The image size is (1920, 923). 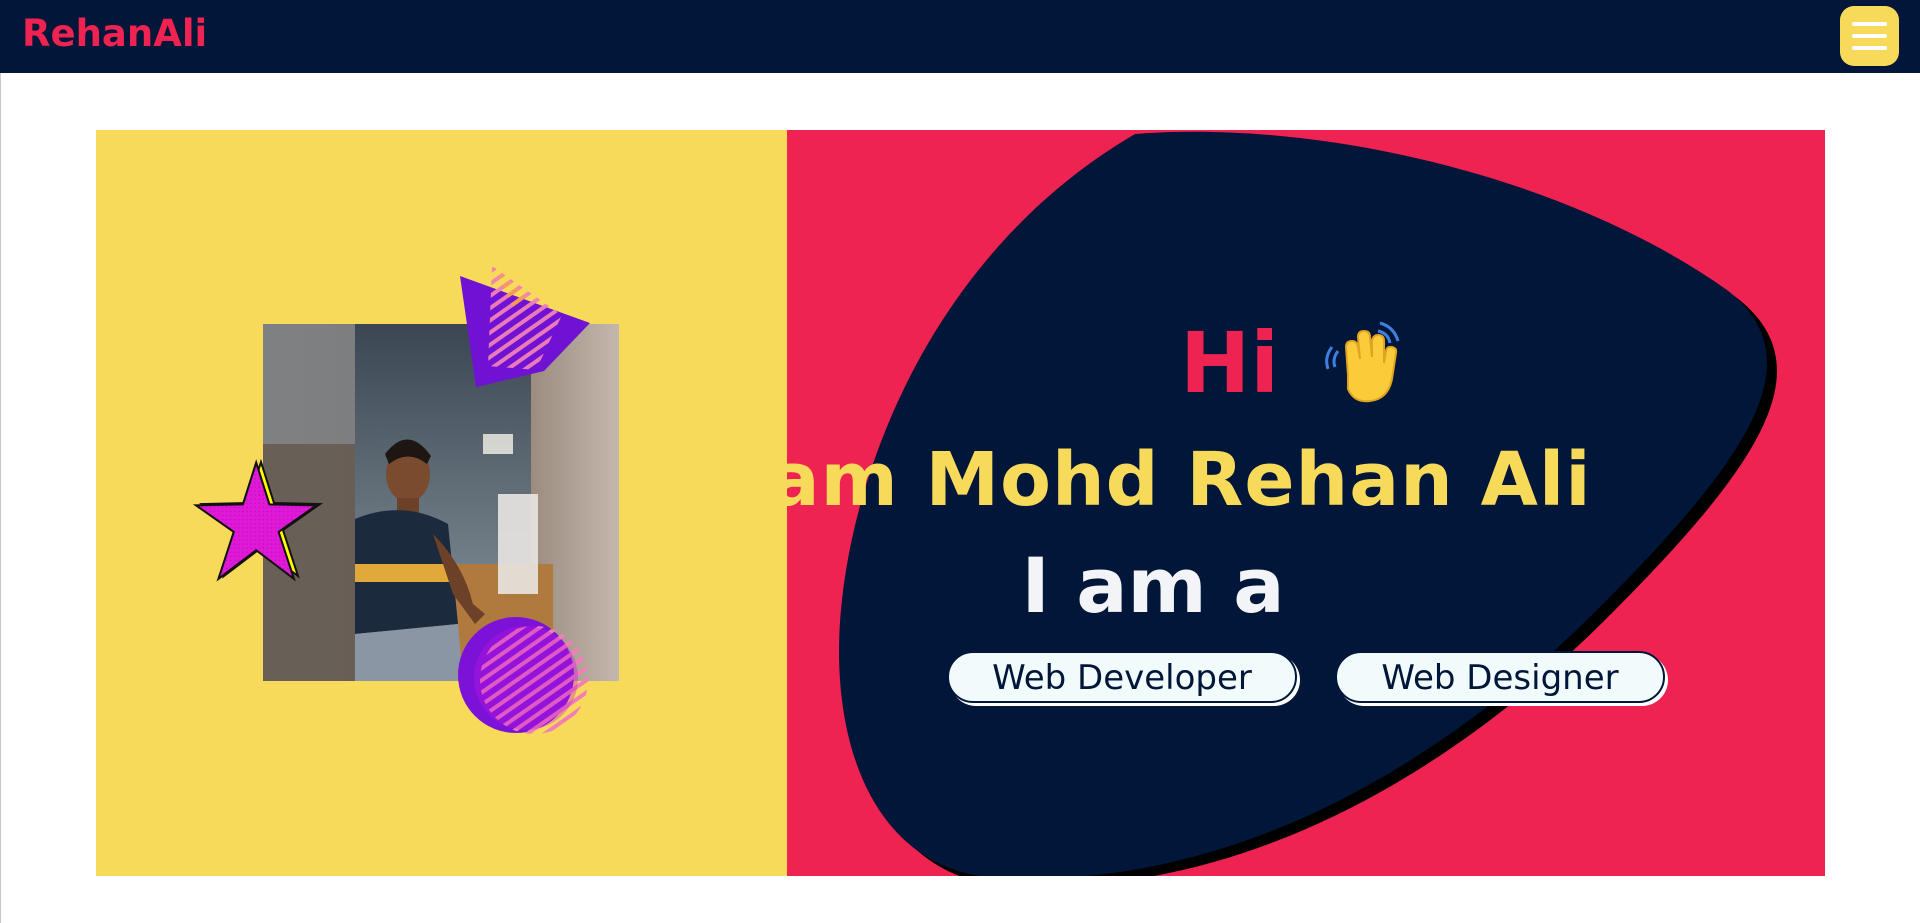 I want to click on greeting-text: Hi, so click(x=1230, y=363).